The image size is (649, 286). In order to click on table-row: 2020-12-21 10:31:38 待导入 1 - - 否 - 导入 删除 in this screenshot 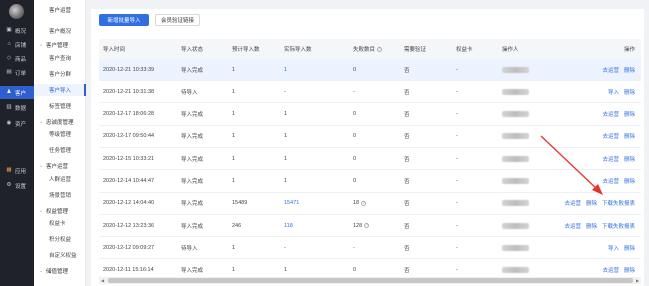, I will do `click(370, 92)`.